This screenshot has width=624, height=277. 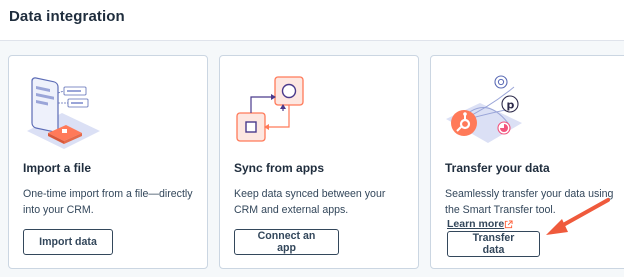 I want to click on hubspot-transfer-icon: p, so click(x=484, y=109).